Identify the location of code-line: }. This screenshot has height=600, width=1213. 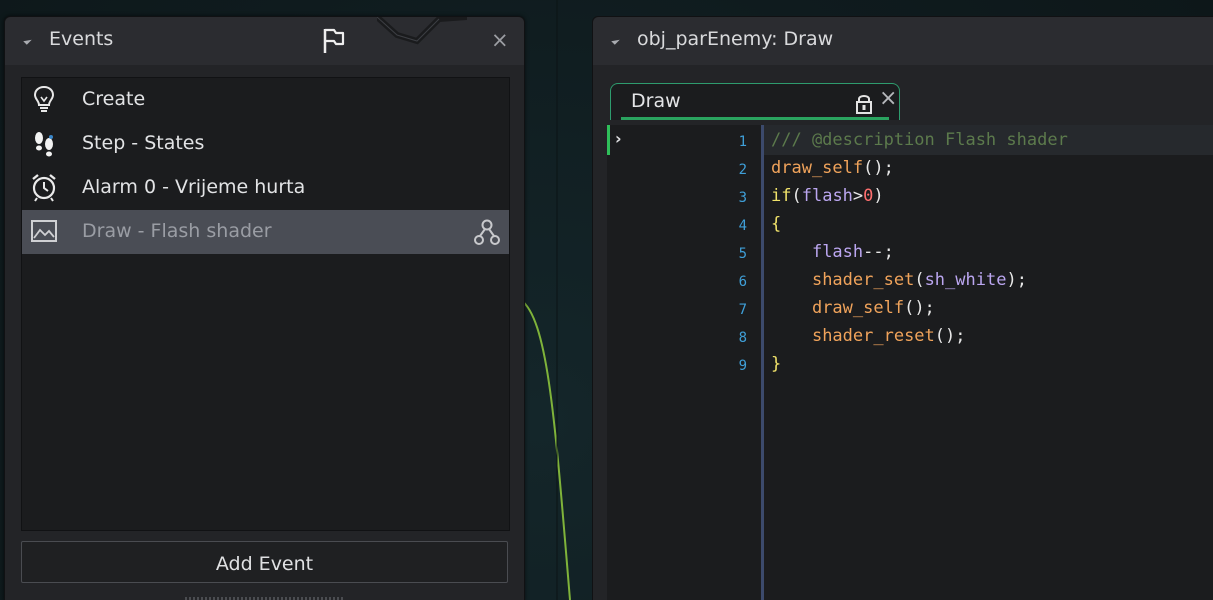
(776, 368).